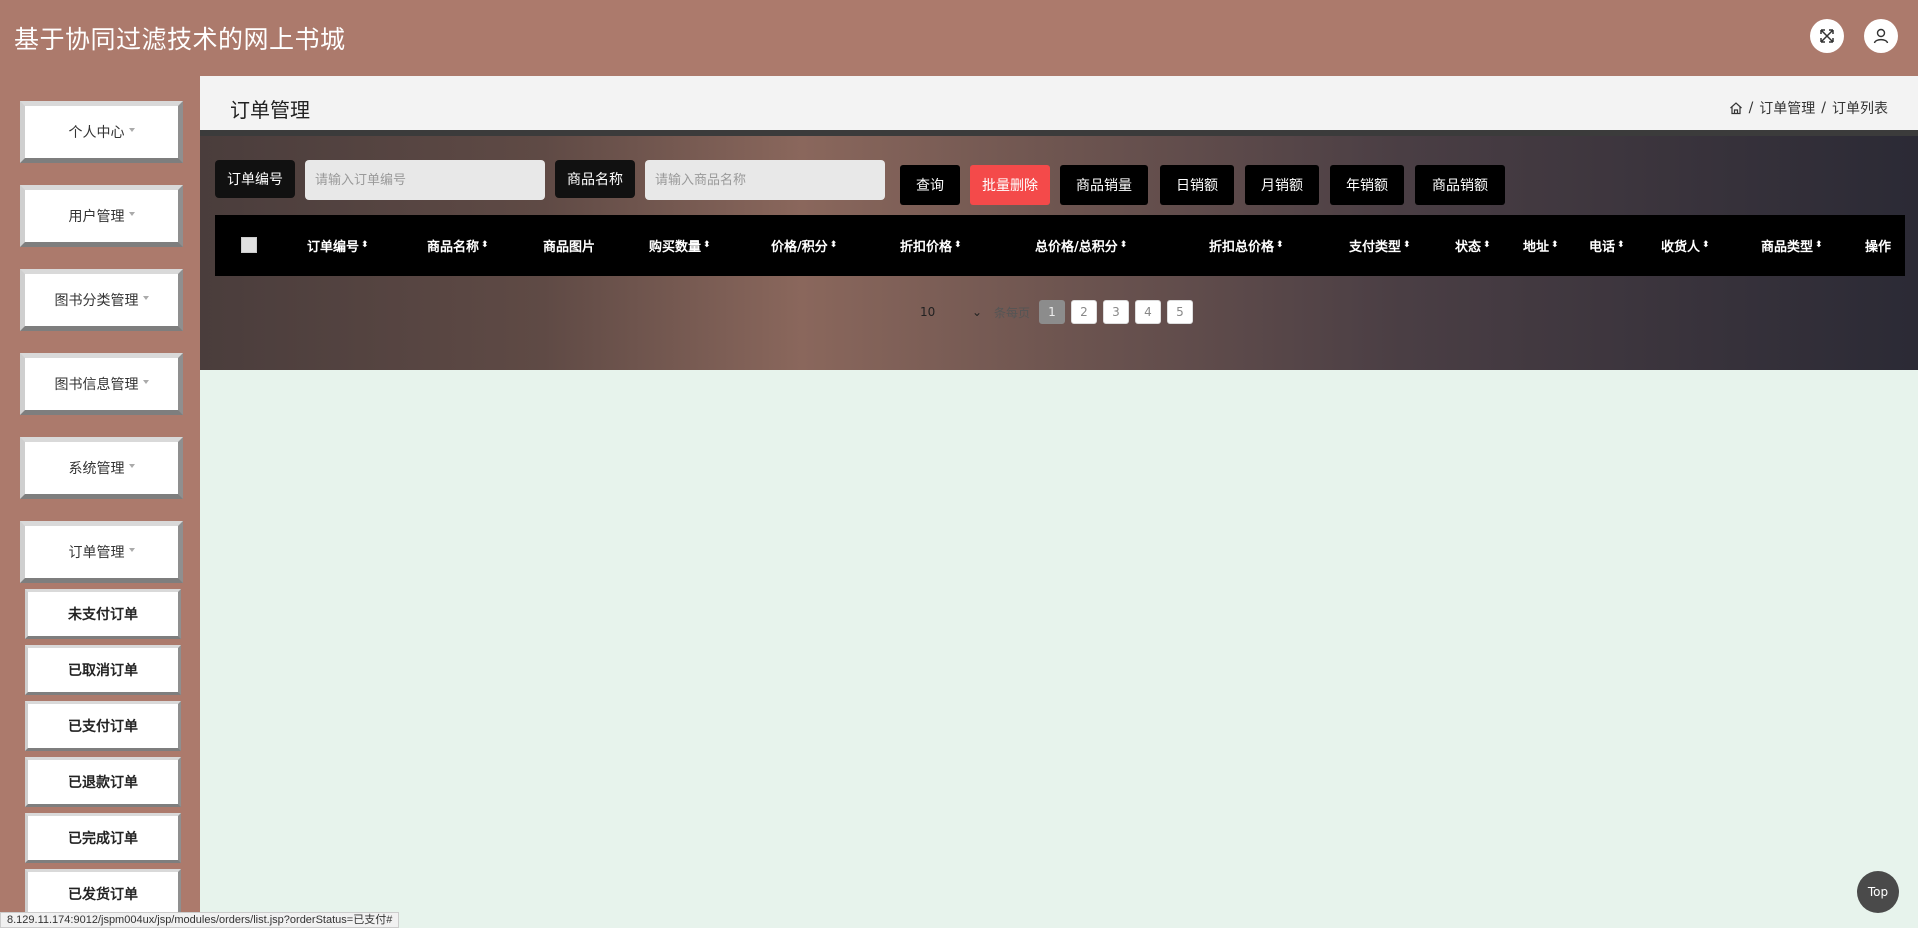 This screenshot has height=928, width=1918. Describe the element at coordinates (1084, 312) in the screenshot. I see `page-button-2: 2` at that location.